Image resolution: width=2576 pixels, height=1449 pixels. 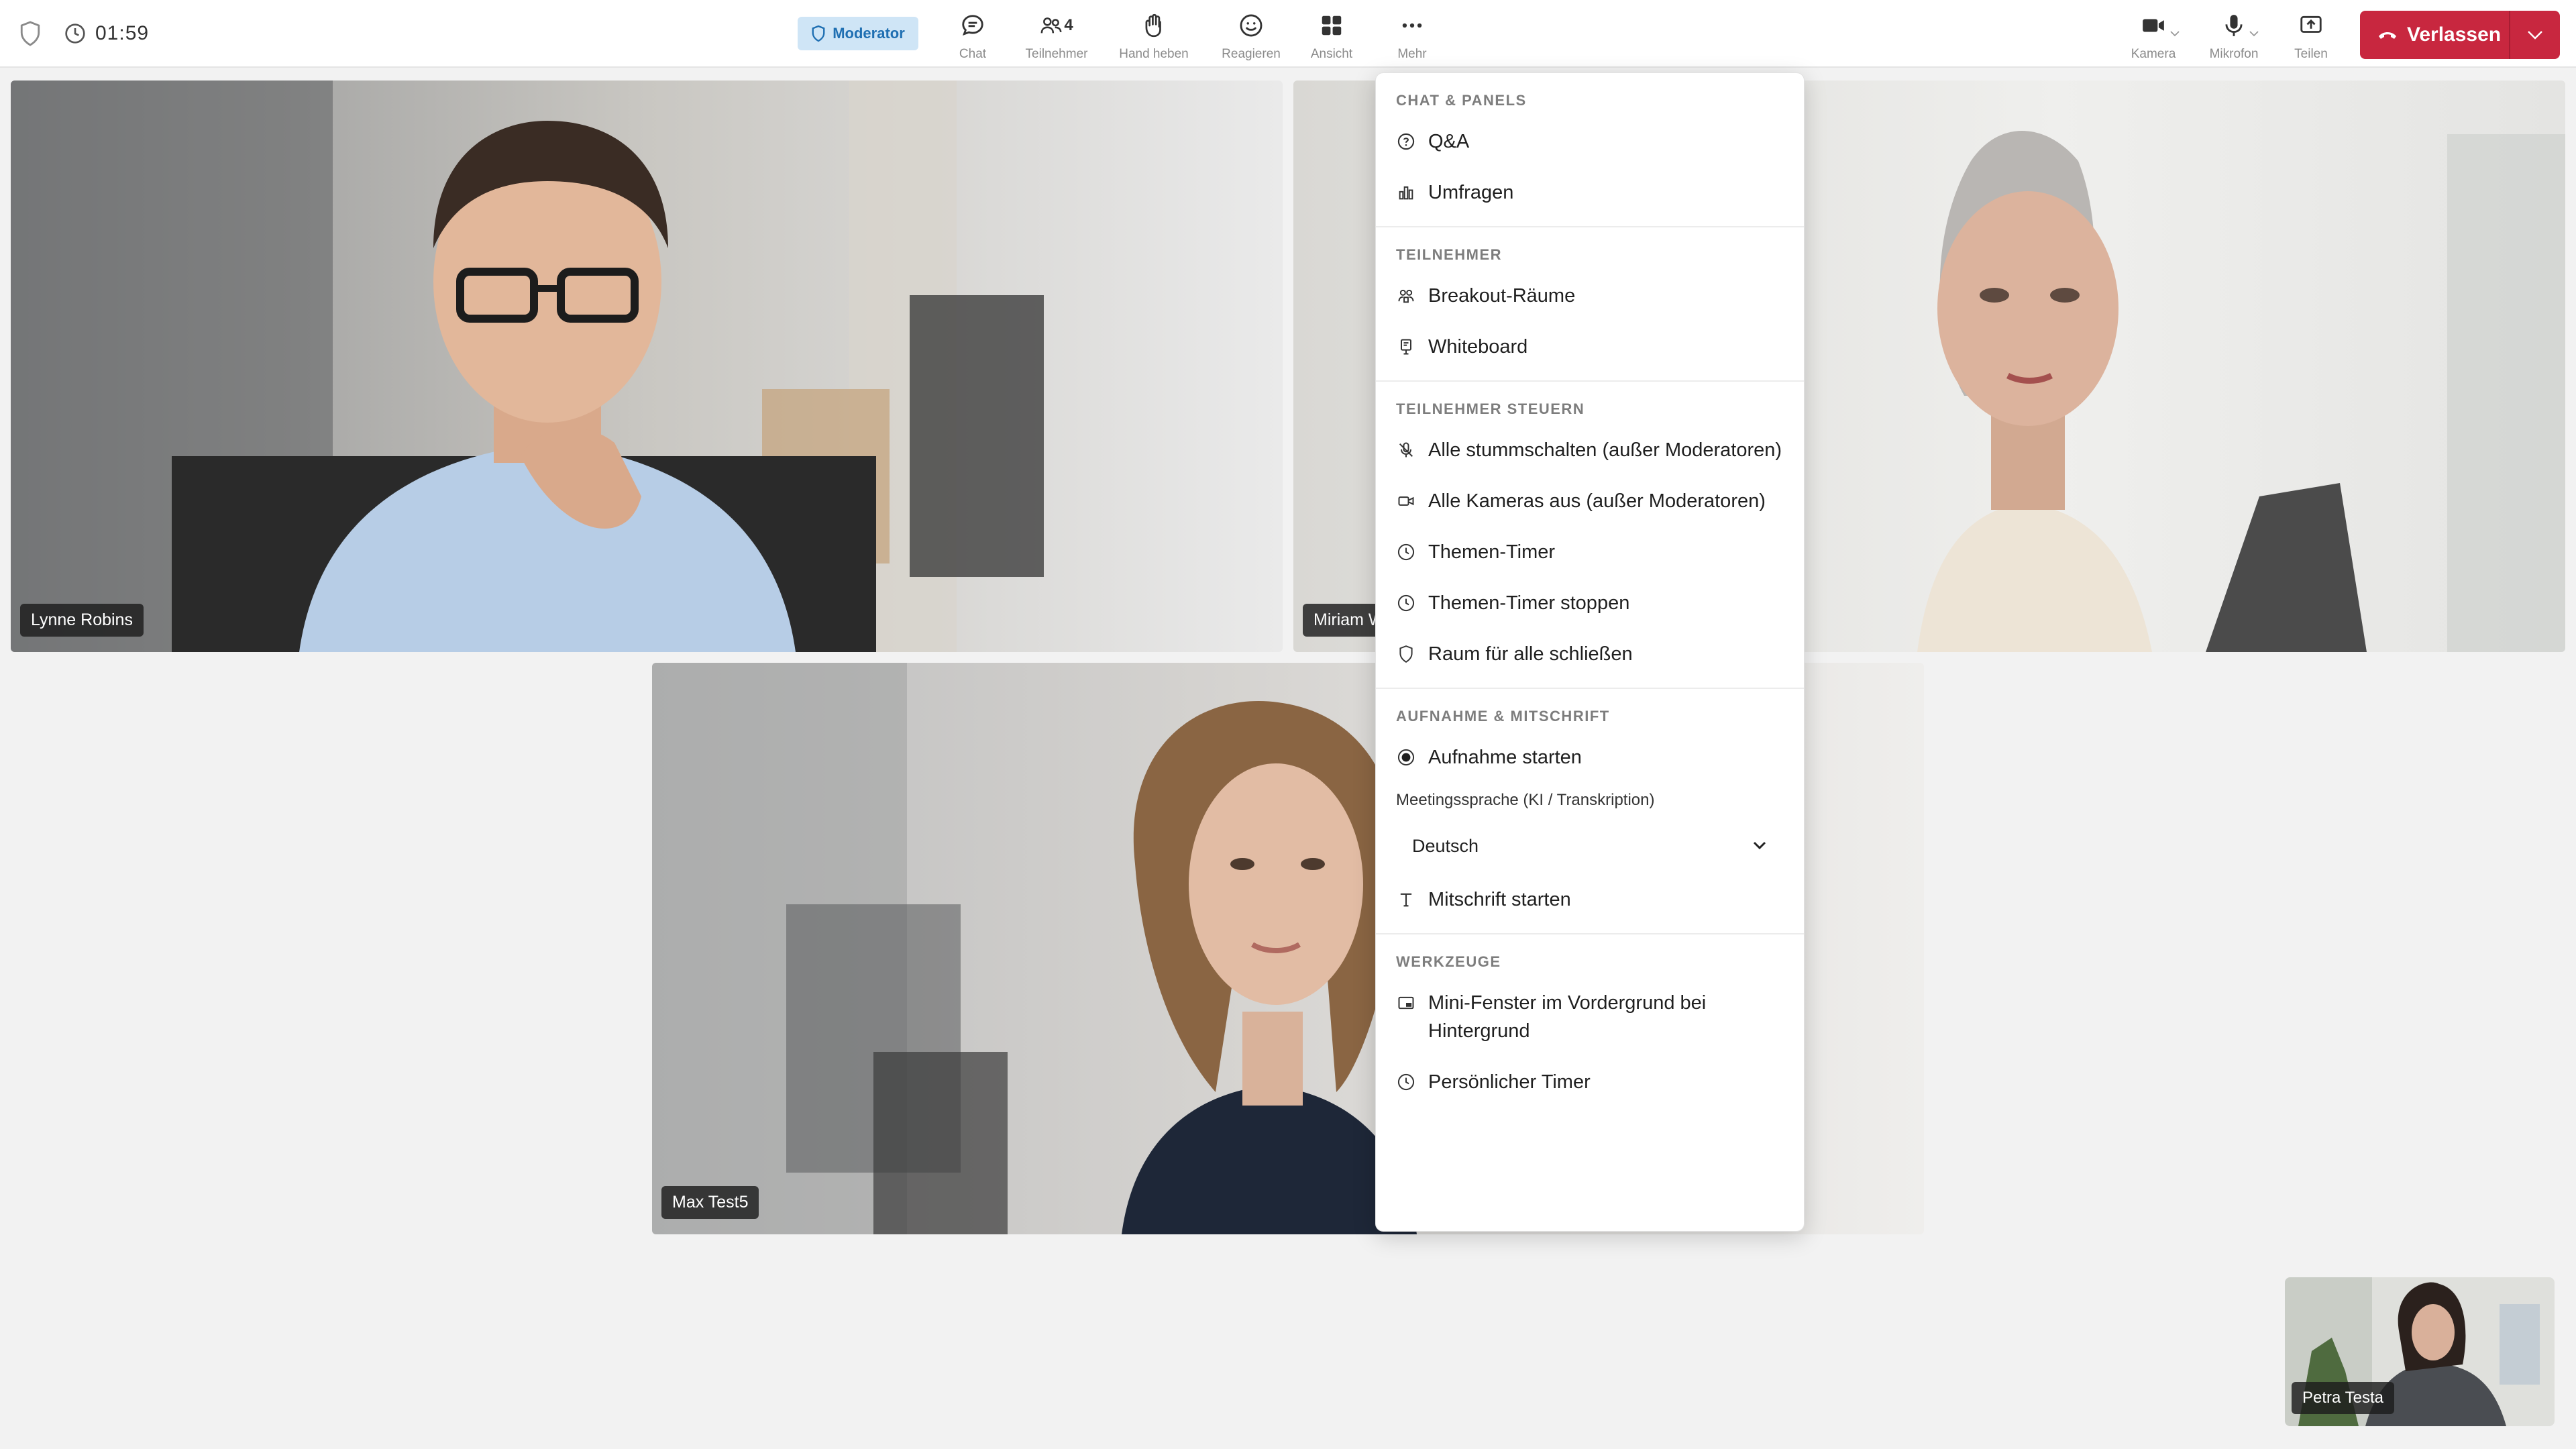 What do you see at coordinates (1590, 192) in the screenshot?
I see `menu-item-polls: Umfragen` at bounding box center [1590, 192].